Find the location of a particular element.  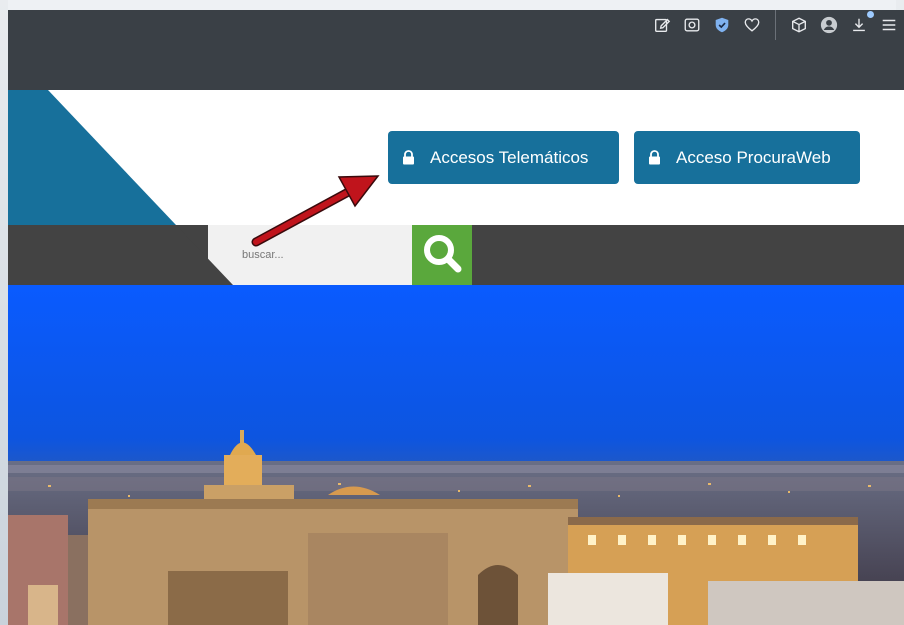

profile-avatar-icon is located at coordinates (829, 25).